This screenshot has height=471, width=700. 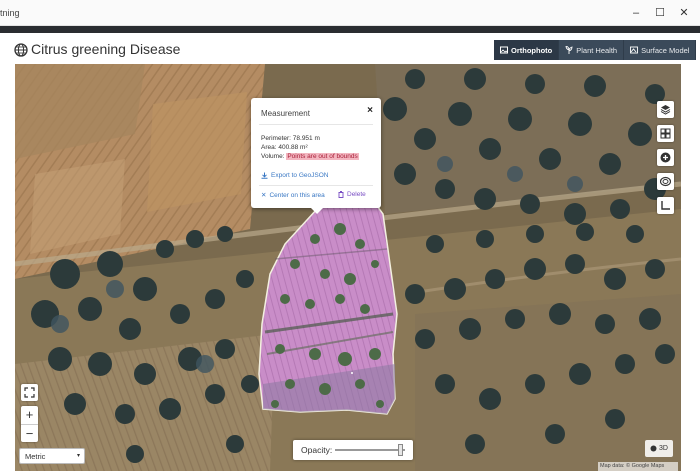 I want to click on zoom-in-button: +, so click(x=29, y=415).